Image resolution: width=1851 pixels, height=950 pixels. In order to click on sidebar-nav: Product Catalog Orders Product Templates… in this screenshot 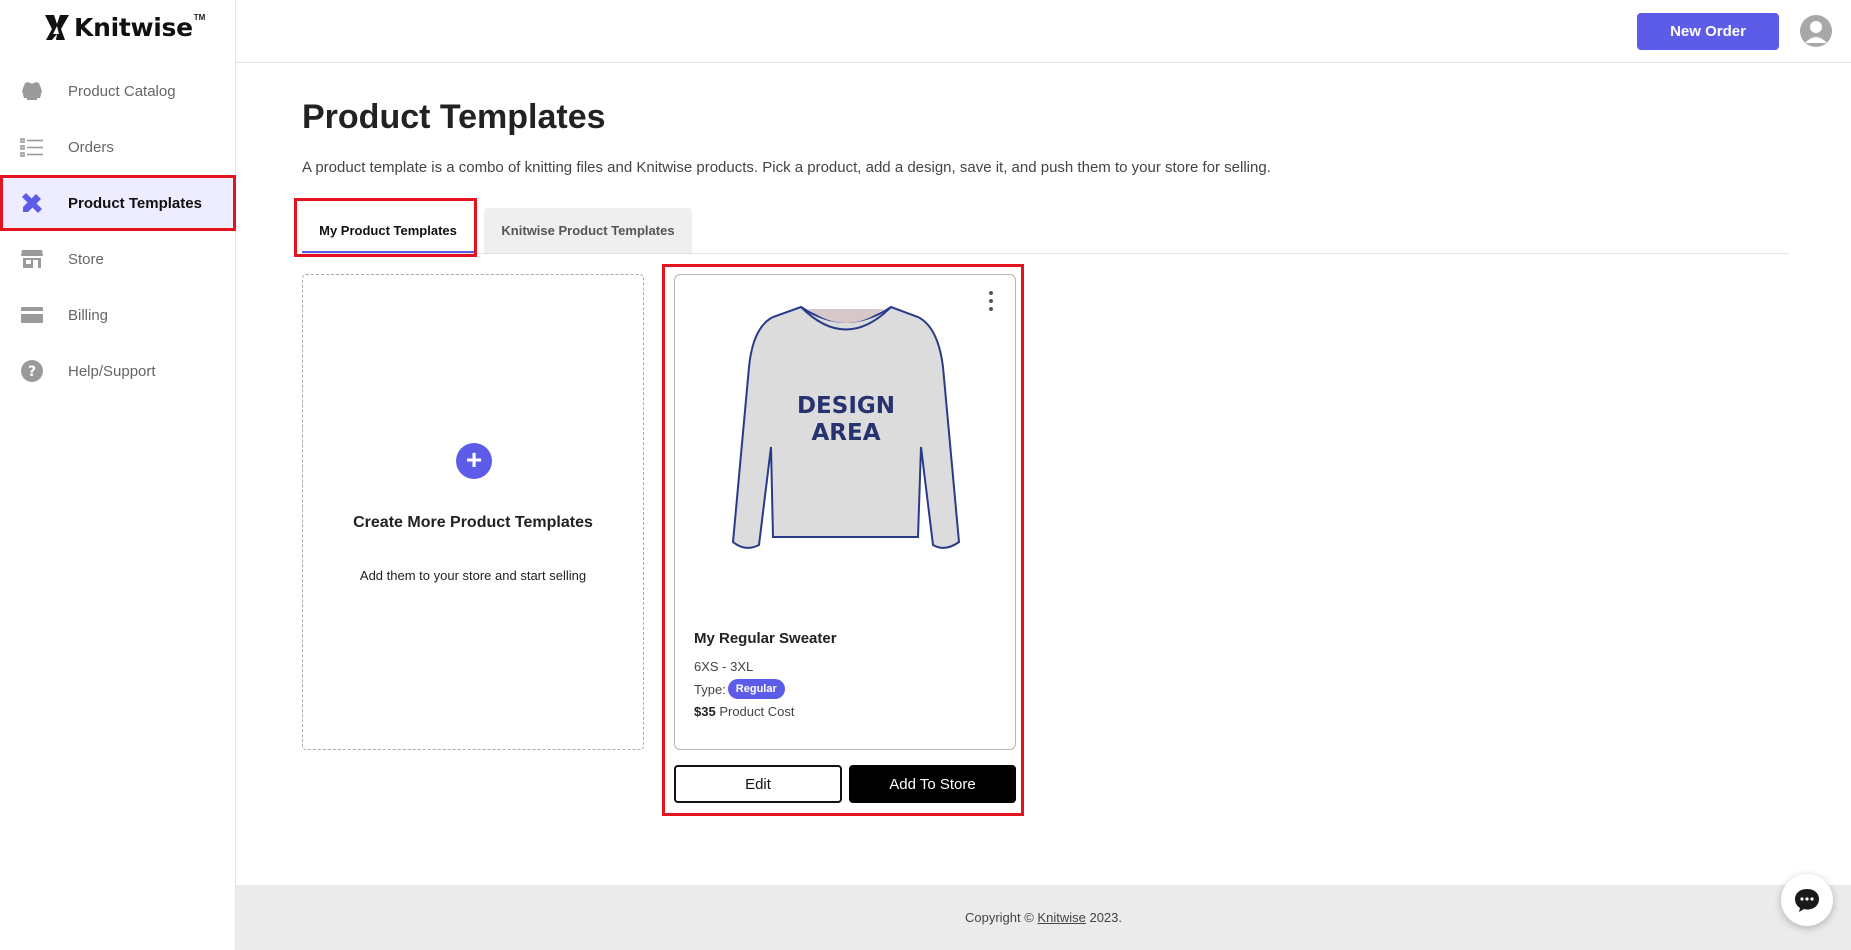, I will do `click(118, 231)`.